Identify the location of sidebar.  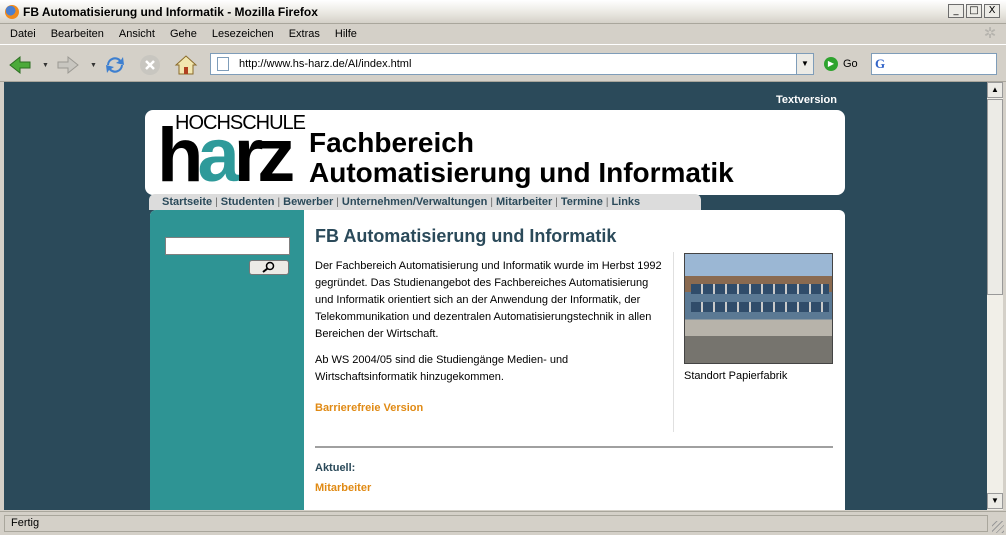
(227, 360).